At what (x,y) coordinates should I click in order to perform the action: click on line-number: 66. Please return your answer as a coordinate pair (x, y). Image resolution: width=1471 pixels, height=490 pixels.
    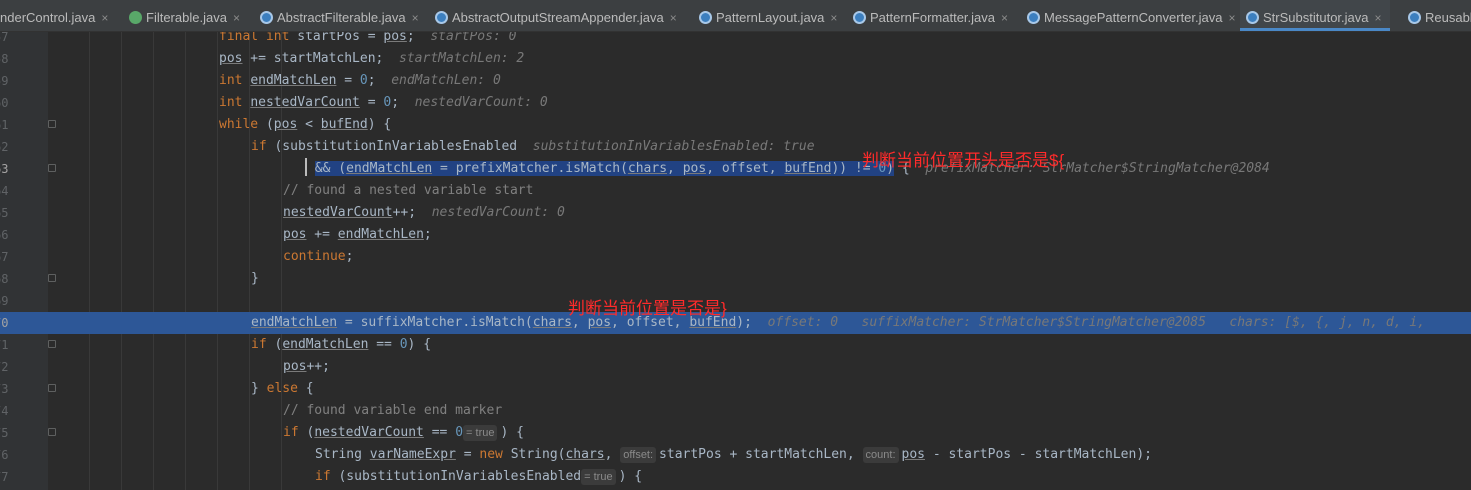
    Looking at the image, I should click on (4, 235).